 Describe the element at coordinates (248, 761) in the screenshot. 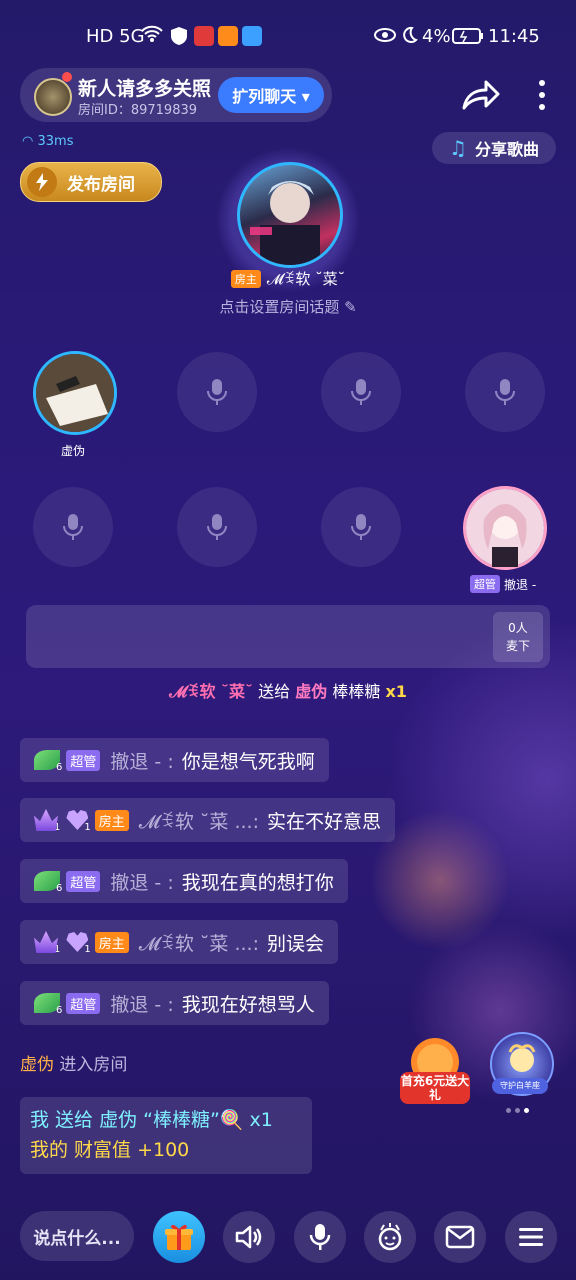

I see `chat-text: 你是想气死我啊` at that location.